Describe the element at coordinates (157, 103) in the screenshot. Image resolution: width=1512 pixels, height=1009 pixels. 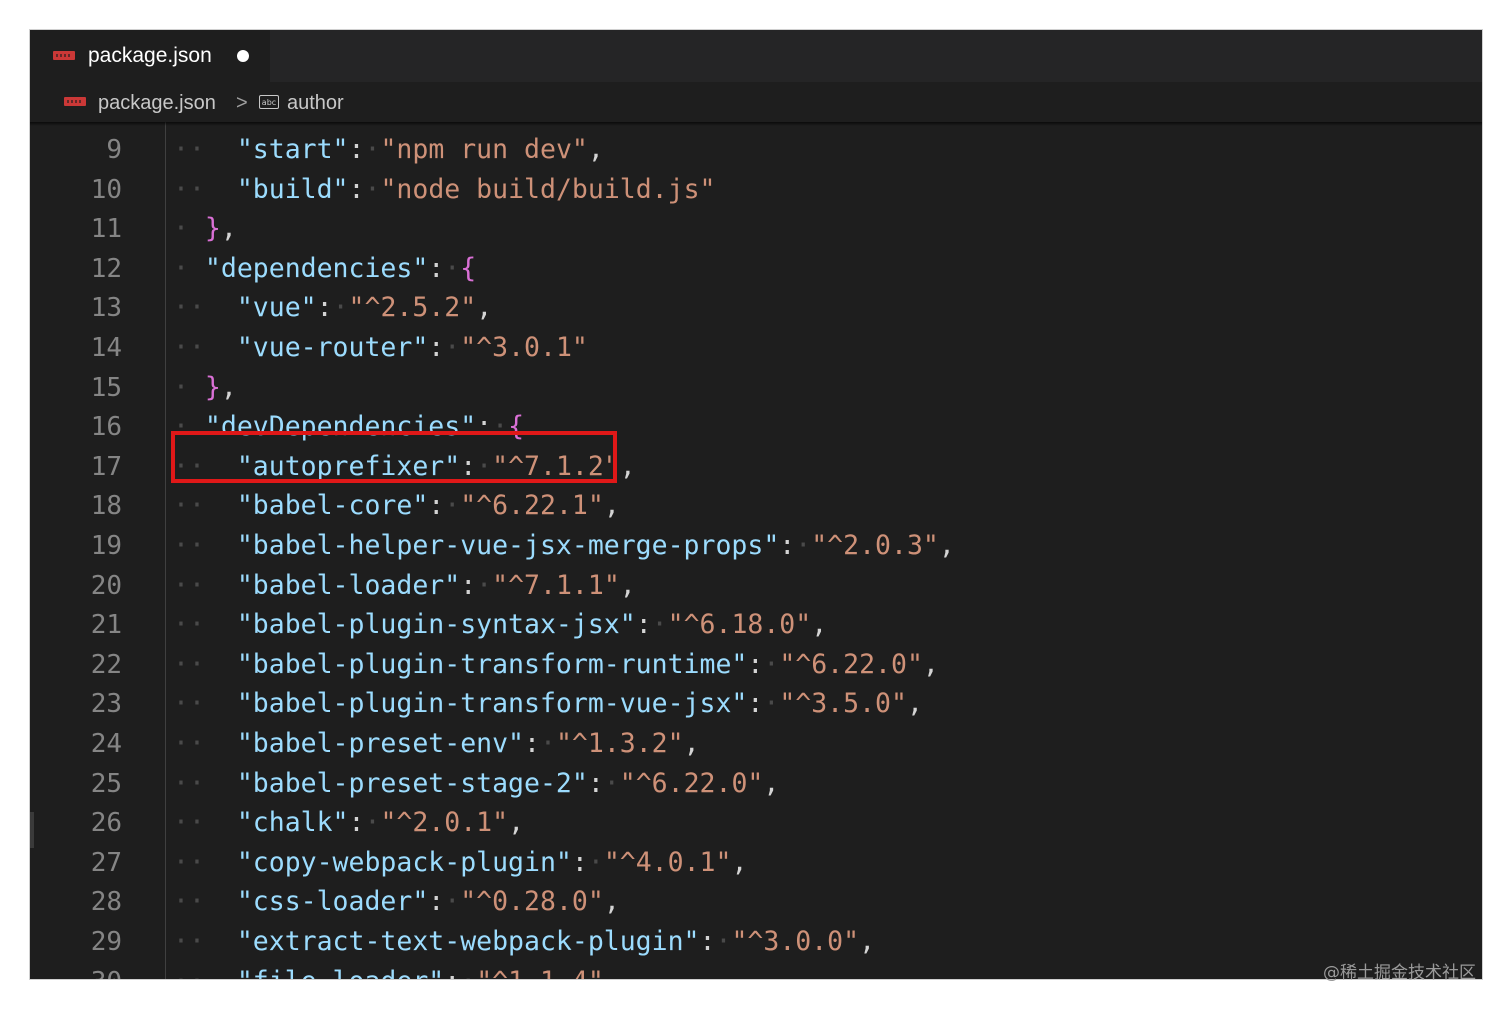
I see `breadcrumb-file: package.json` at that location.